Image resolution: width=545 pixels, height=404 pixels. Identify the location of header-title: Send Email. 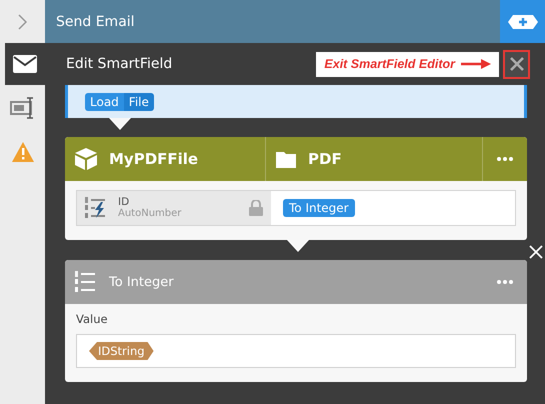
(95, 22).